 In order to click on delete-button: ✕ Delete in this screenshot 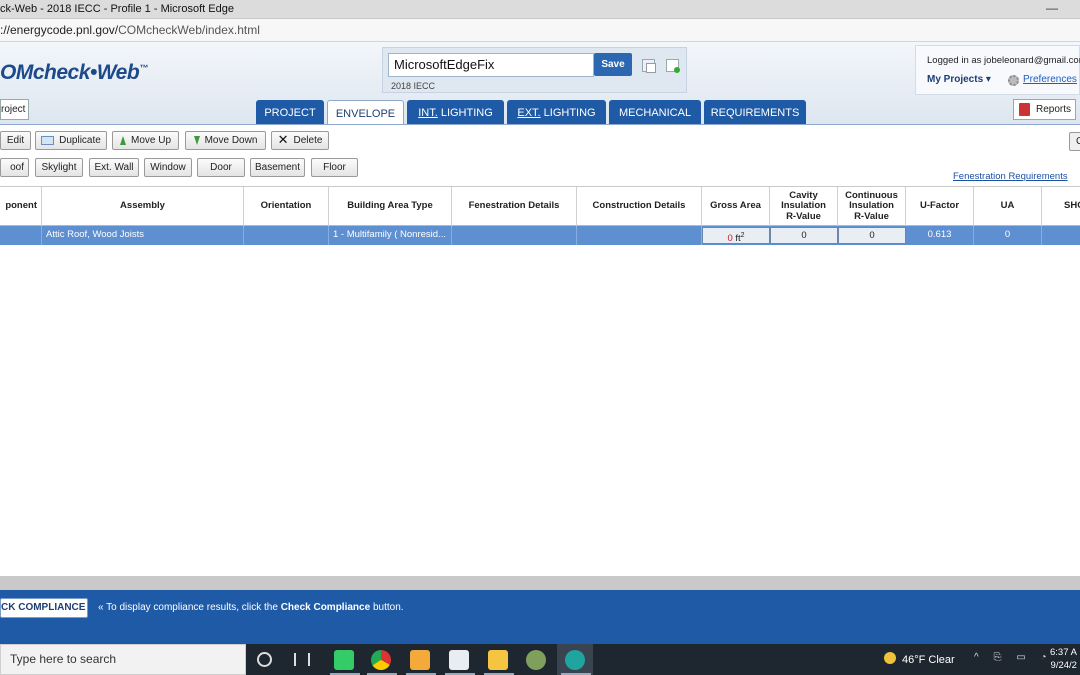, I will do `click(300, 140)`.